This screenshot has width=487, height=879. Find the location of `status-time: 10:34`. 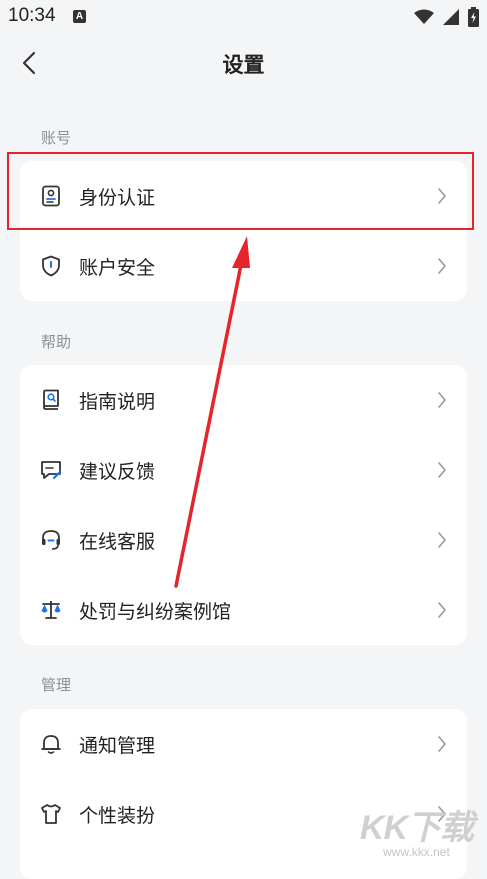

status-time: 10:34 is located at coordinates (32, 15).